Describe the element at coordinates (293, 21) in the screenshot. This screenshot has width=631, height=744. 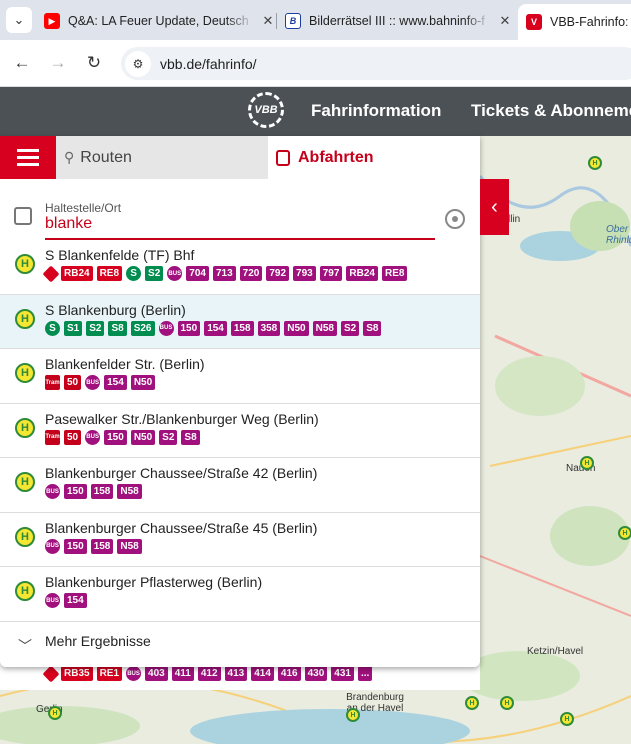
I see `bahninfo-icon: B` at that location.